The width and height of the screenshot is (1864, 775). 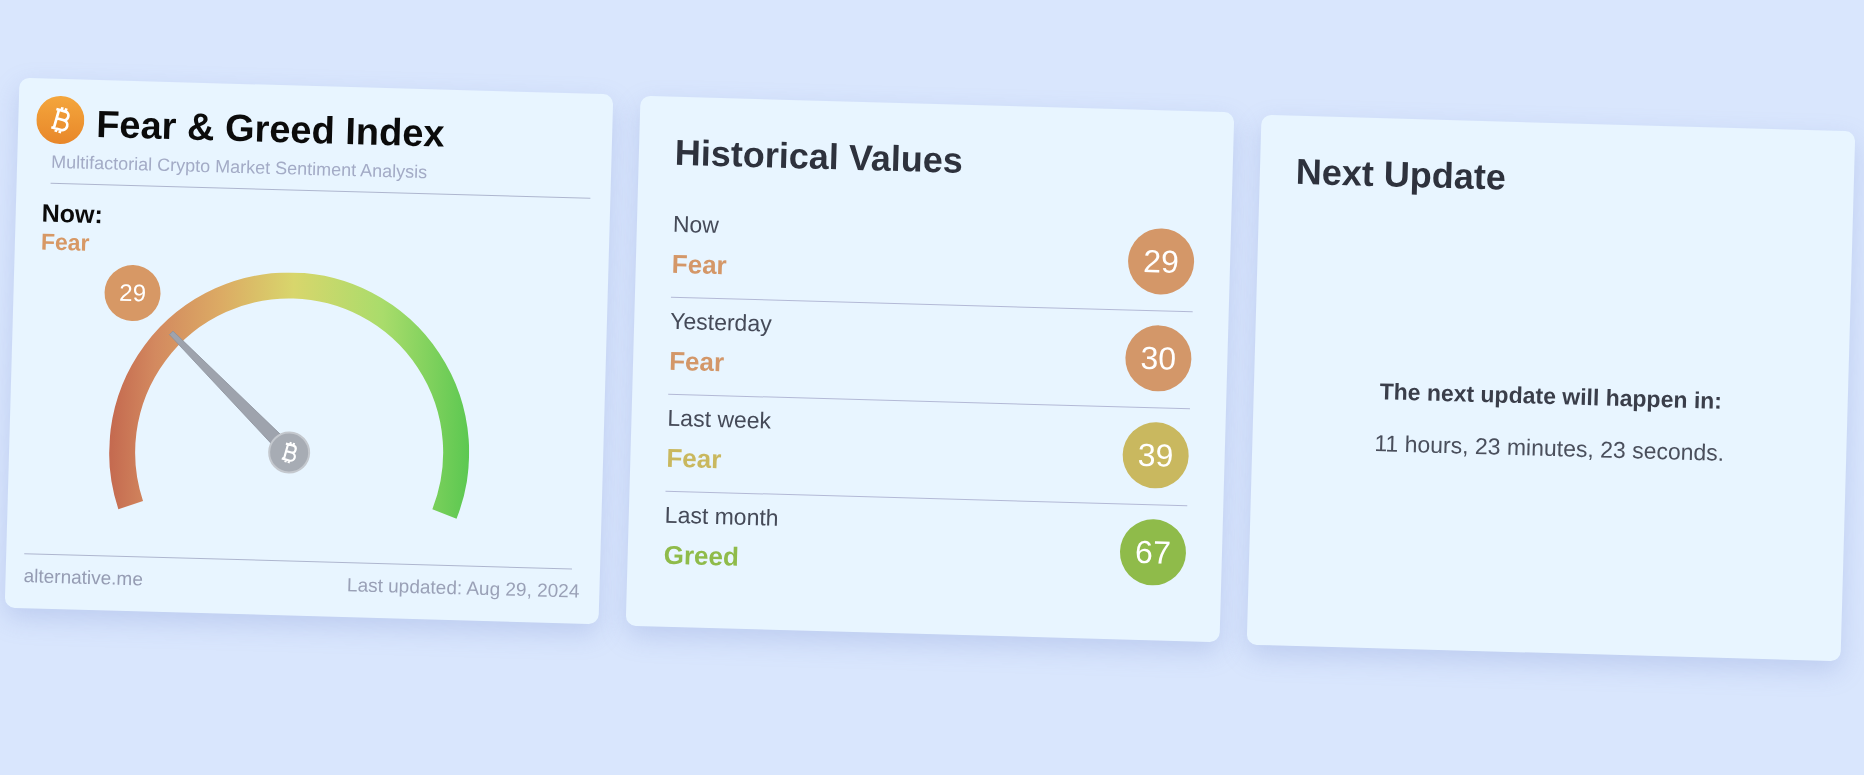 I want to click on source-text: alternative.me, so click(x=83, y=578).